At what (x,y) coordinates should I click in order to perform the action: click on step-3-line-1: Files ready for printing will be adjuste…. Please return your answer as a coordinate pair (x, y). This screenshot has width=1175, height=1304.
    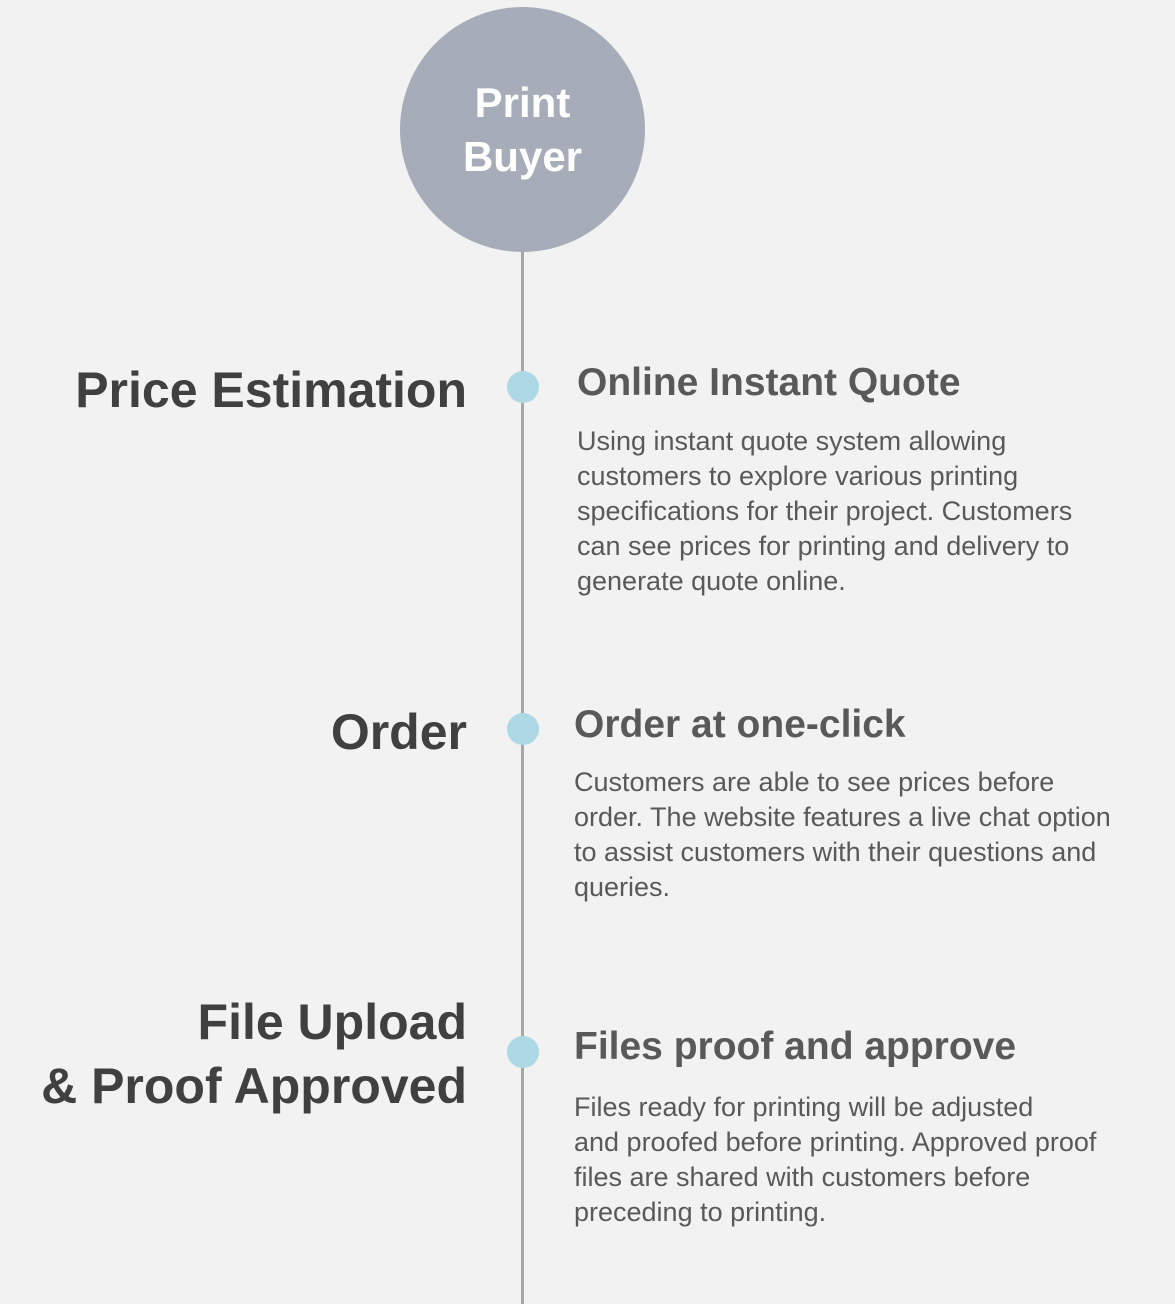
    Looking at the image, I should click on (804, 1107).